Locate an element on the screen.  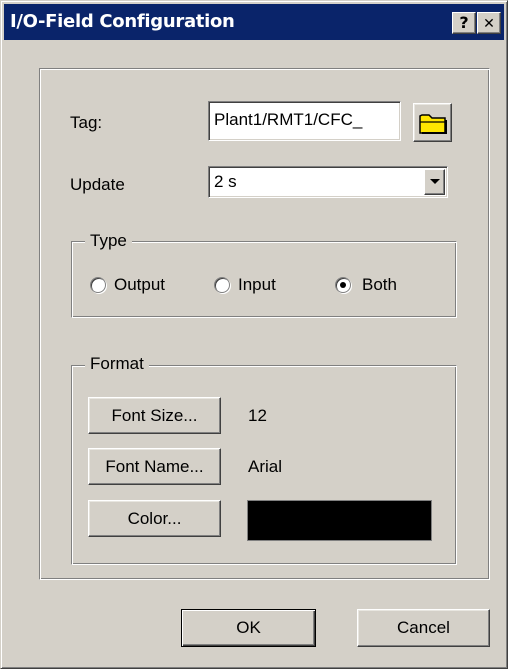
radio-both is located at coordinates (343, 285).